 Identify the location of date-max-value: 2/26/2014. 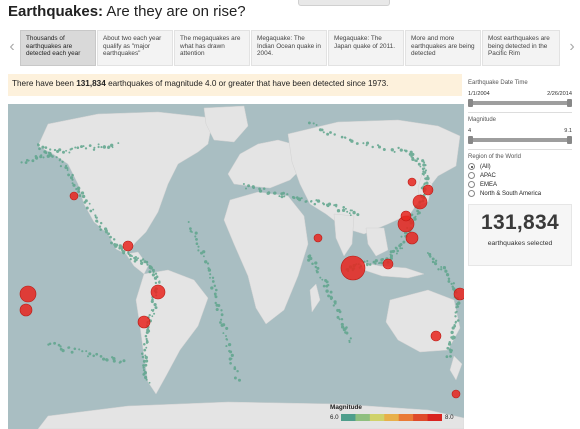
(559, 94).